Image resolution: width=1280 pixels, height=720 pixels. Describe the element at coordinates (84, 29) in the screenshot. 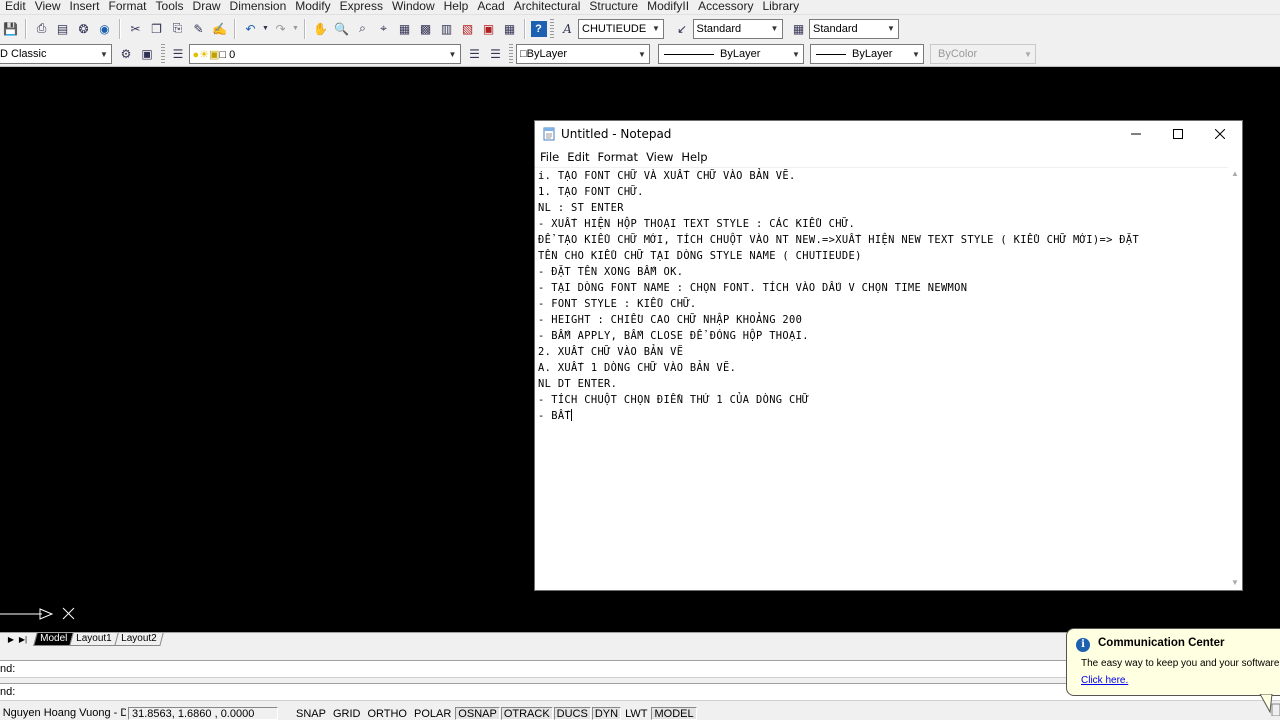

I see `publish-icon: ❂` at that location.